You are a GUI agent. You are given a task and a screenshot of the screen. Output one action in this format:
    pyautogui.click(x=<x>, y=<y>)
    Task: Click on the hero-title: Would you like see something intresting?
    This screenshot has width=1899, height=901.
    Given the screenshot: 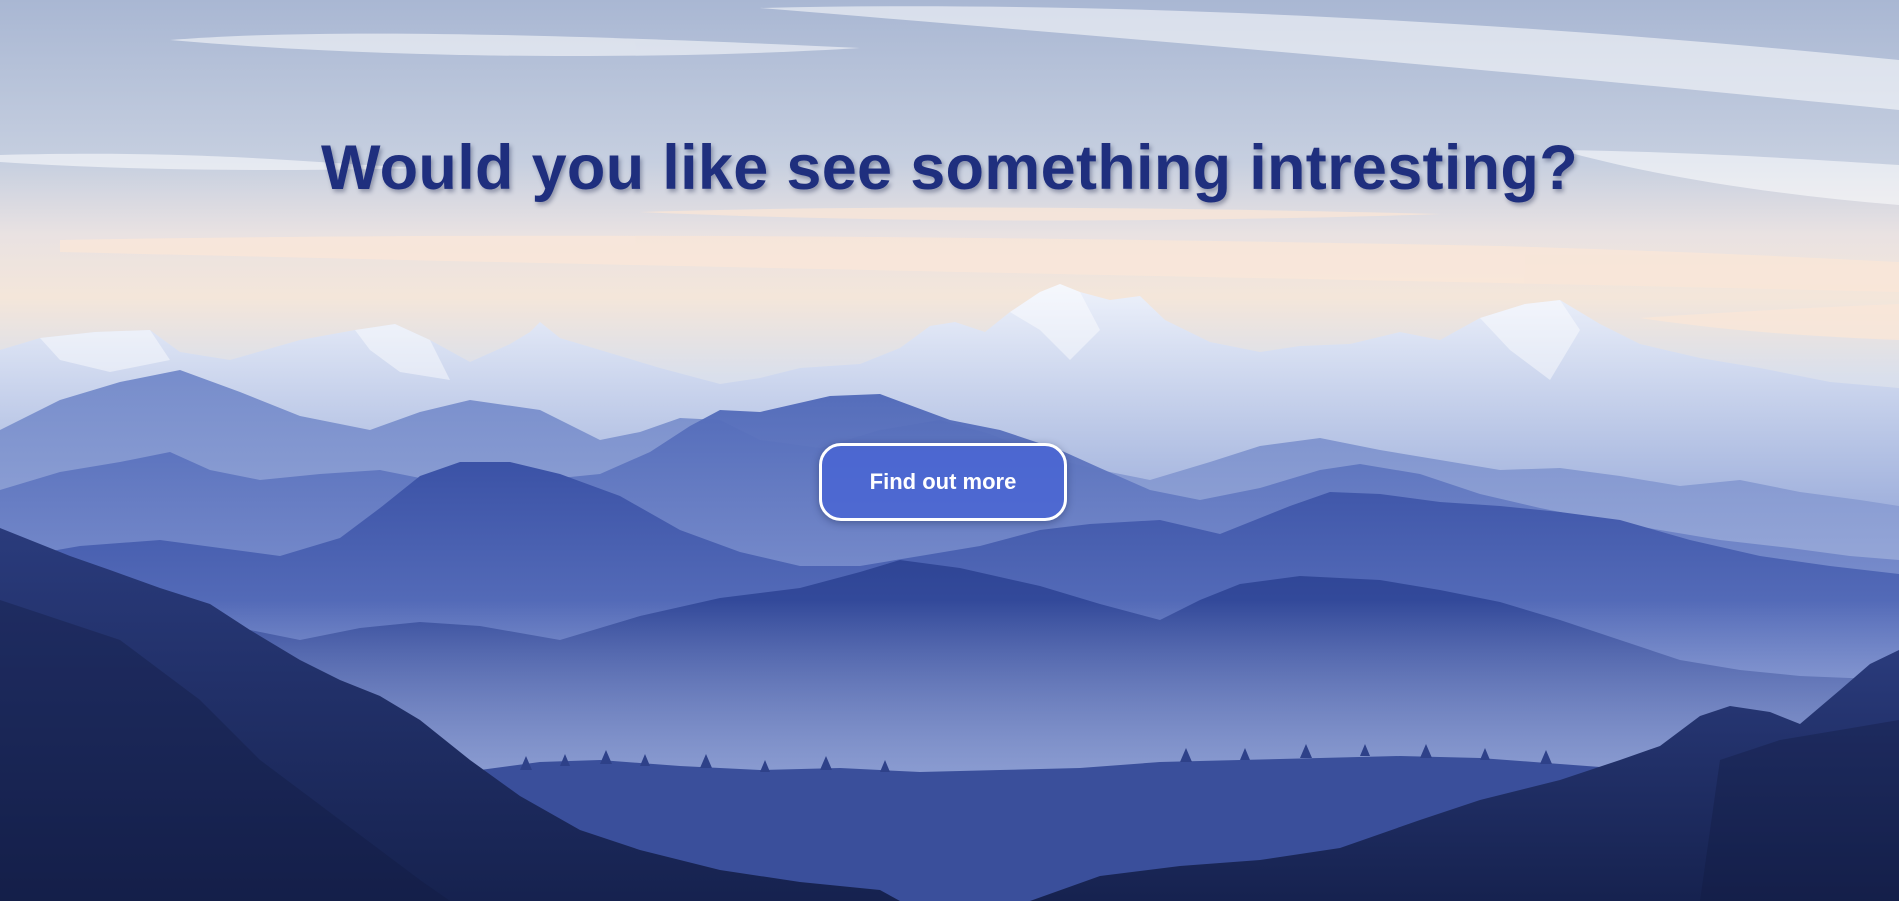 What is the action you would take?
    pyautogui.click(x=949, y=168)
    